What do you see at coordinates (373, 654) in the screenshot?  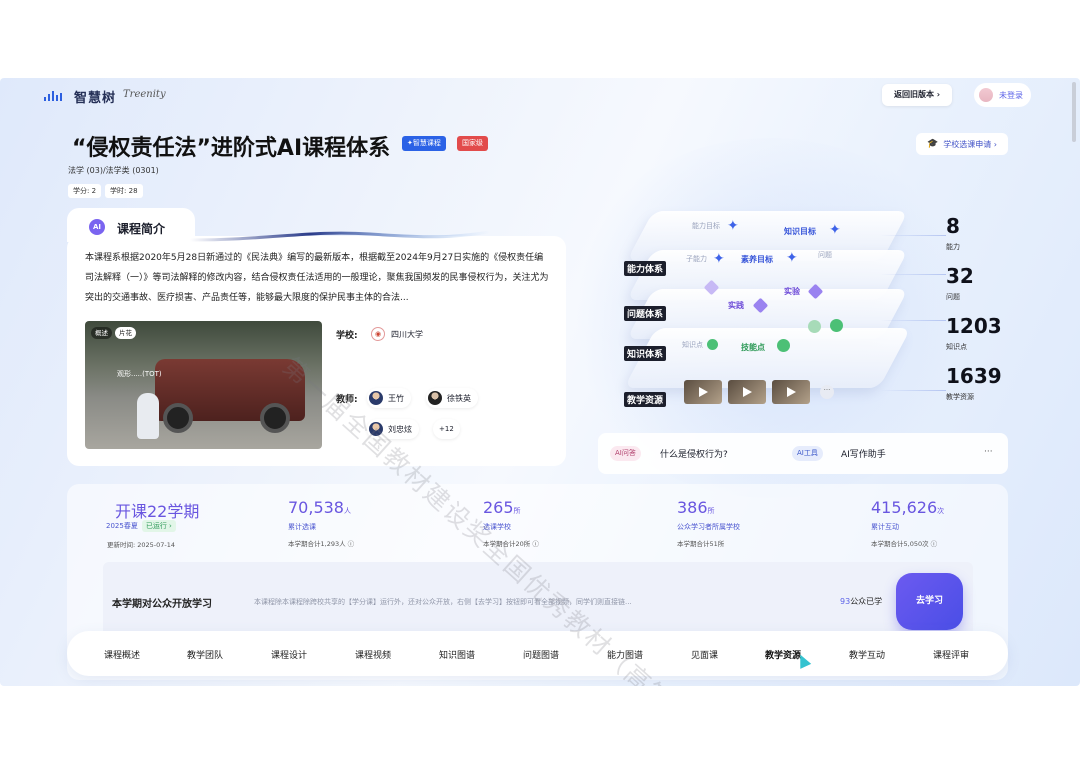 I see `tab-videos: 课程视频` at bounding box center [373, 654].